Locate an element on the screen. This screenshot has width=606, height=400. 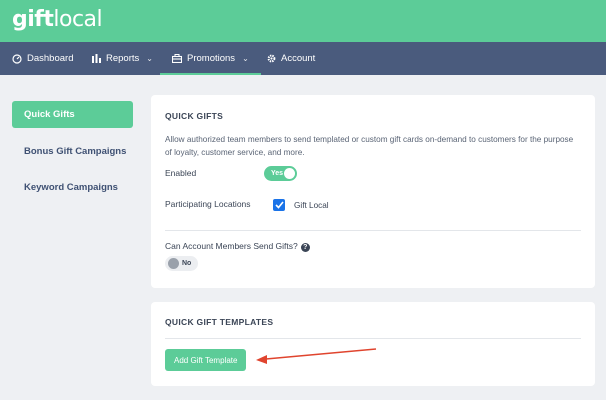
nav-account: Account is located at coordinates (291, 58).